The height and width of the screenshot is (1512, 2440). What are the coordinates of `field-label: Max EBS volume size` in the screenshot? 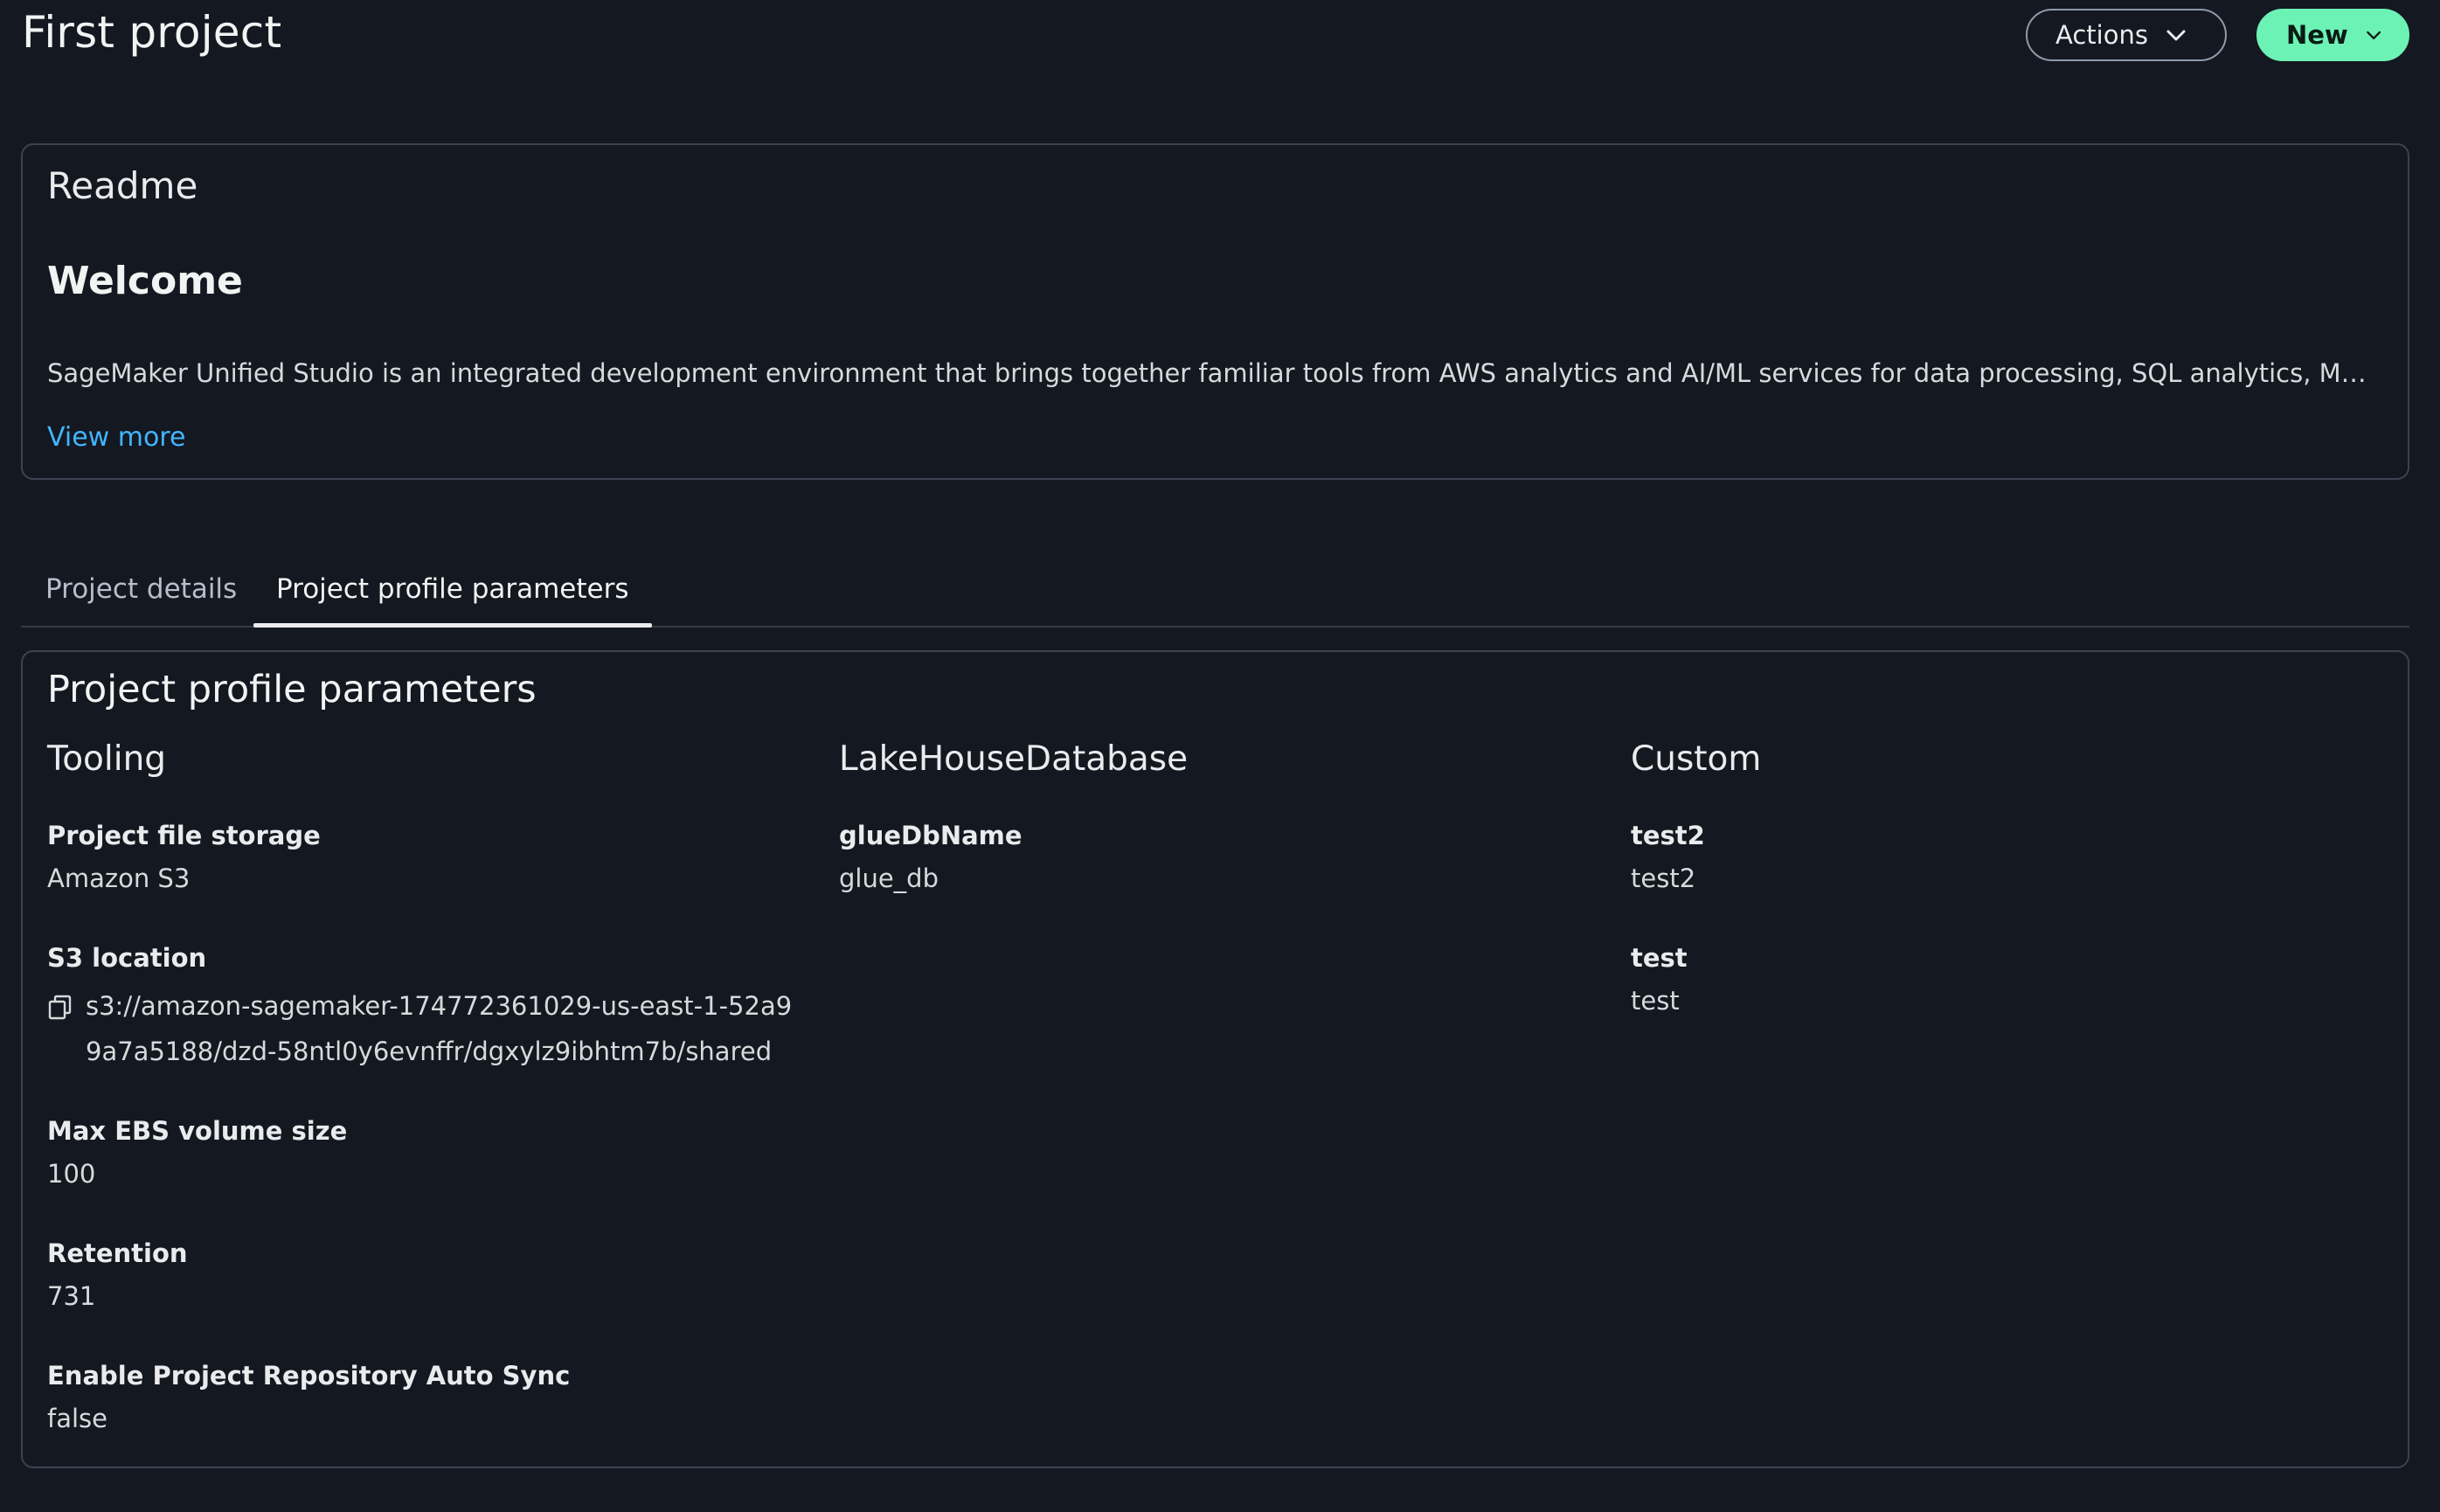 It's located at (197, 1131).